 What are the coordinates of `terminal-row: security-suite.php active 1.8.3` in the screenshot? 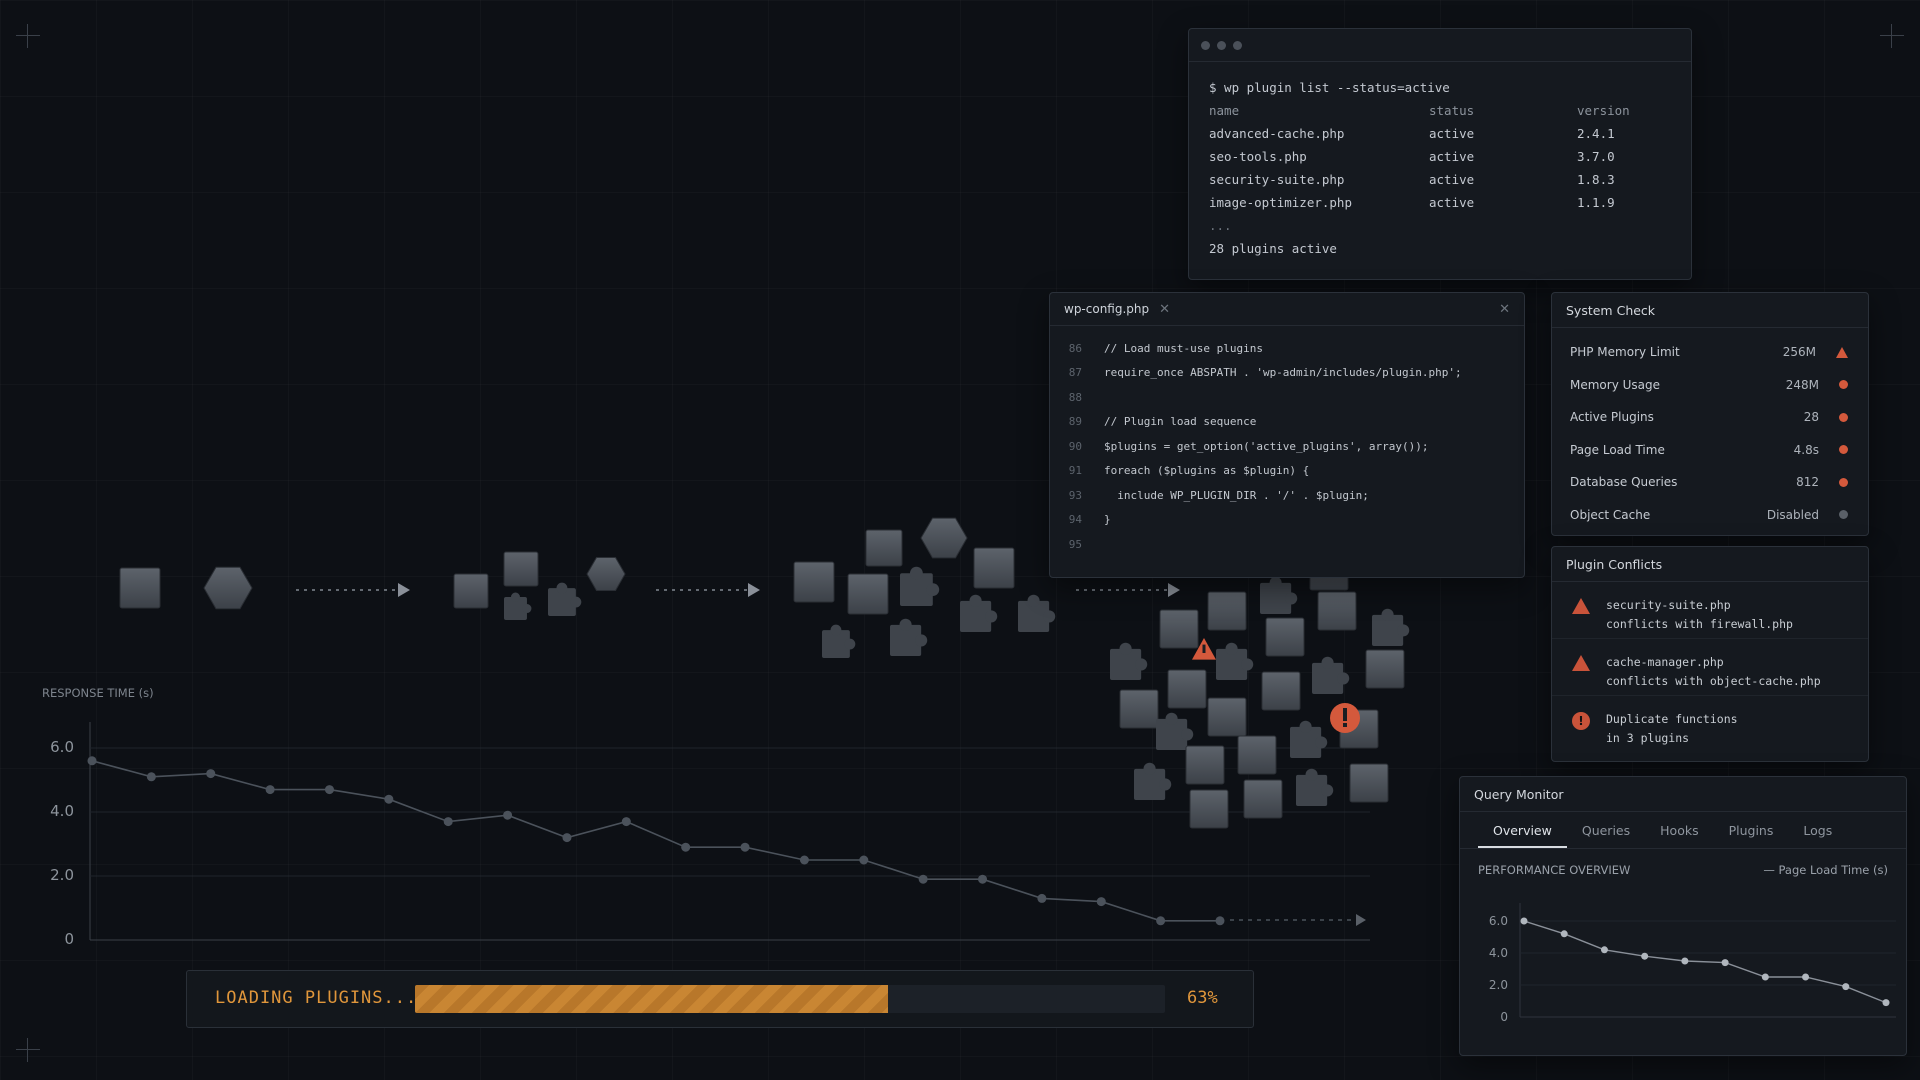 It's located at (1440, 179).